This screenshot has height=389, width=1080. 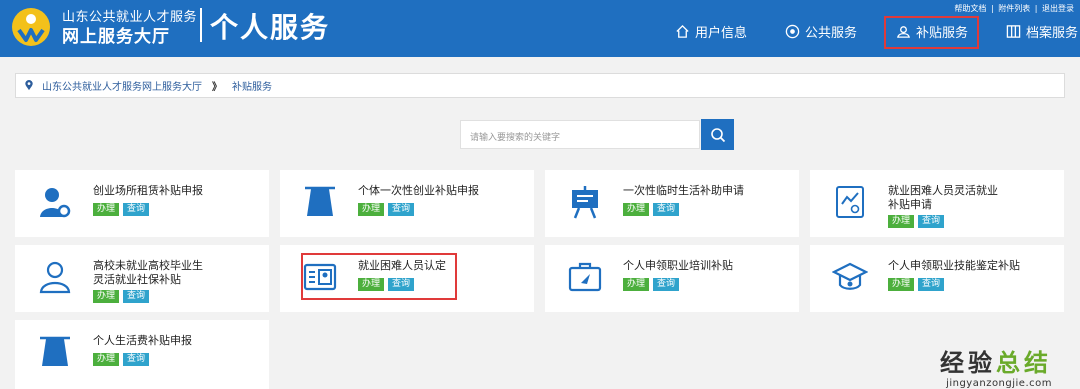 What do you see at coordinates (1058, 8) in the screenshot?
I see `logout-link: 退出登录` at bounding box center [1058, 8].